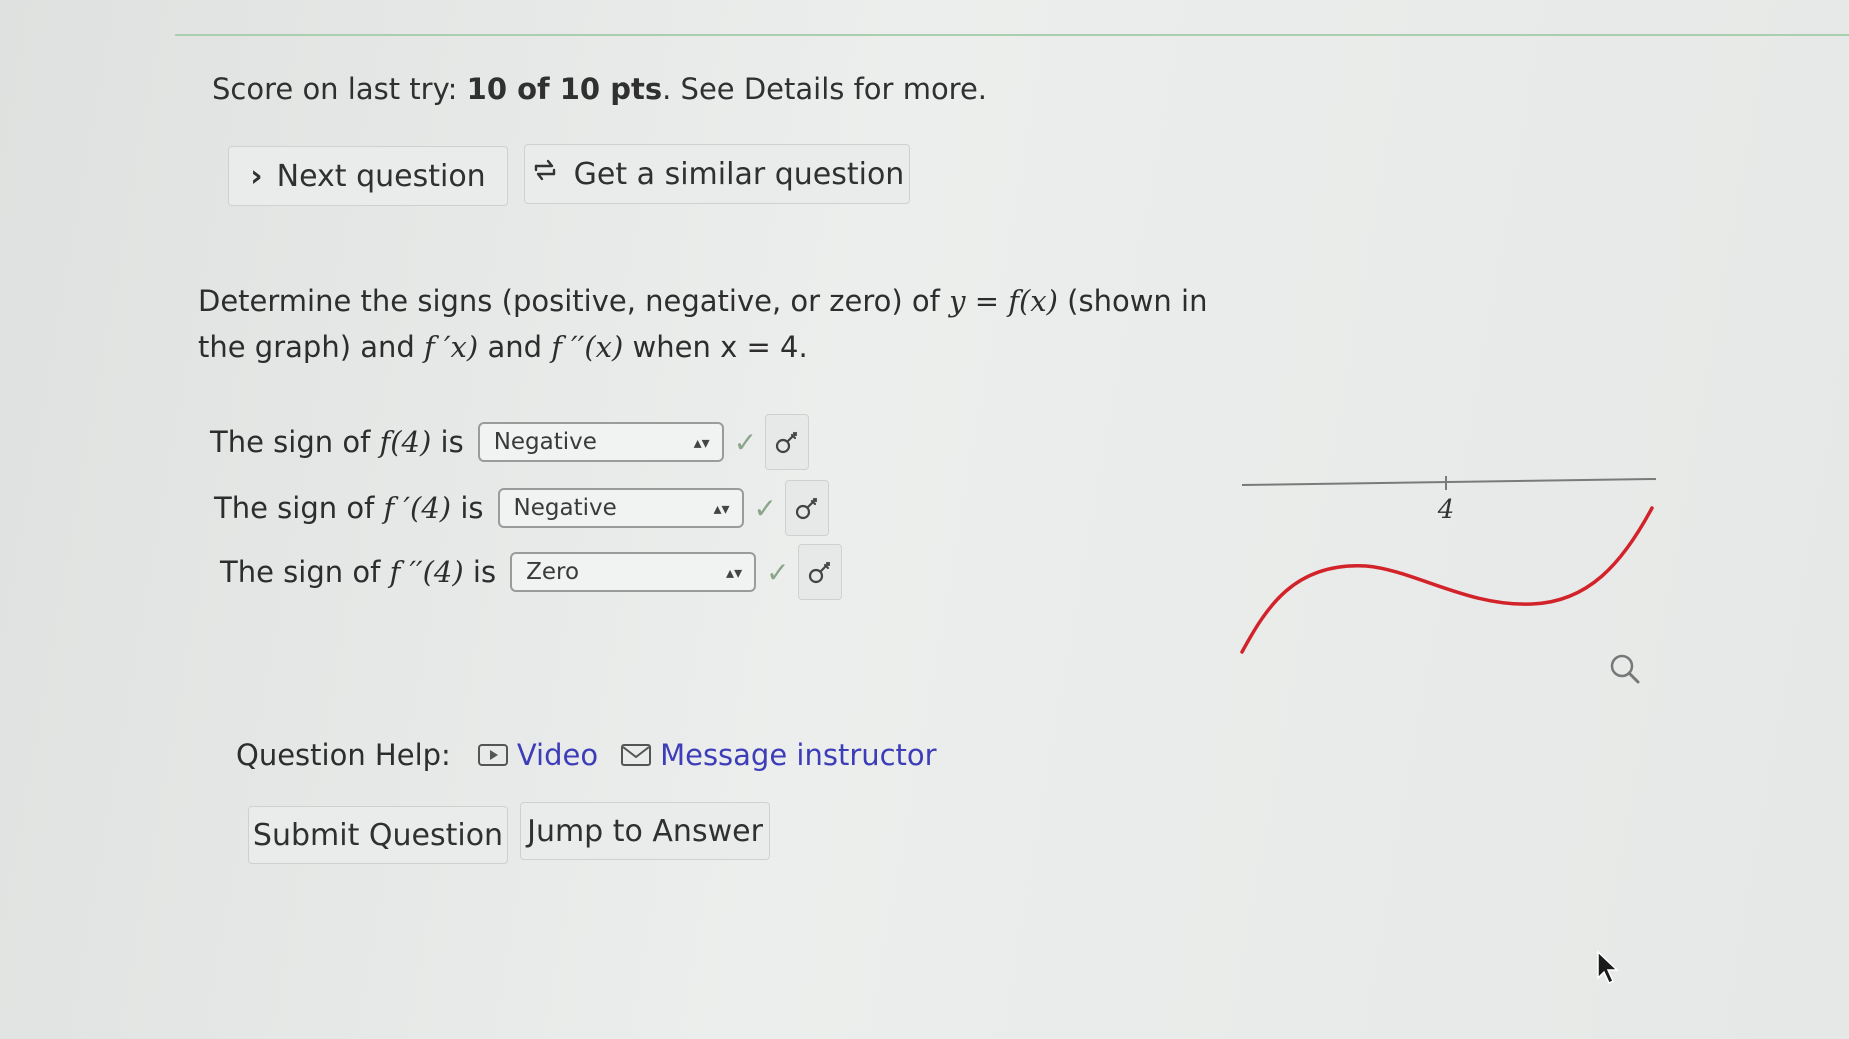 This screenshot has width=1849, height=1039. I want to click on submit-question-label: Submit Question, so click(378, 835).